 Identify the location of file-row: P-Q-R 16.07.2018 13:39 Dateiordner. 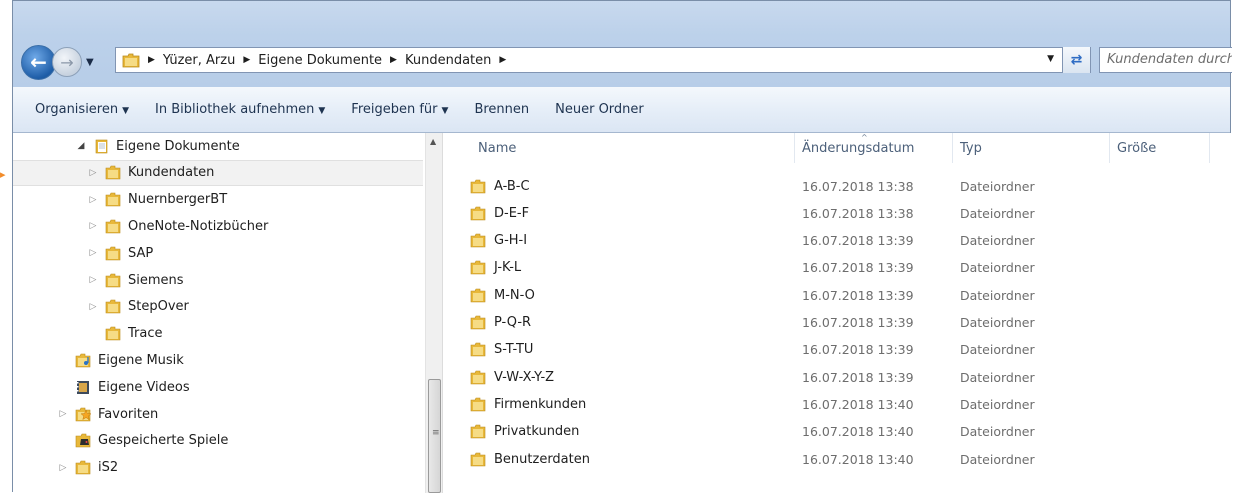
(837, 323).